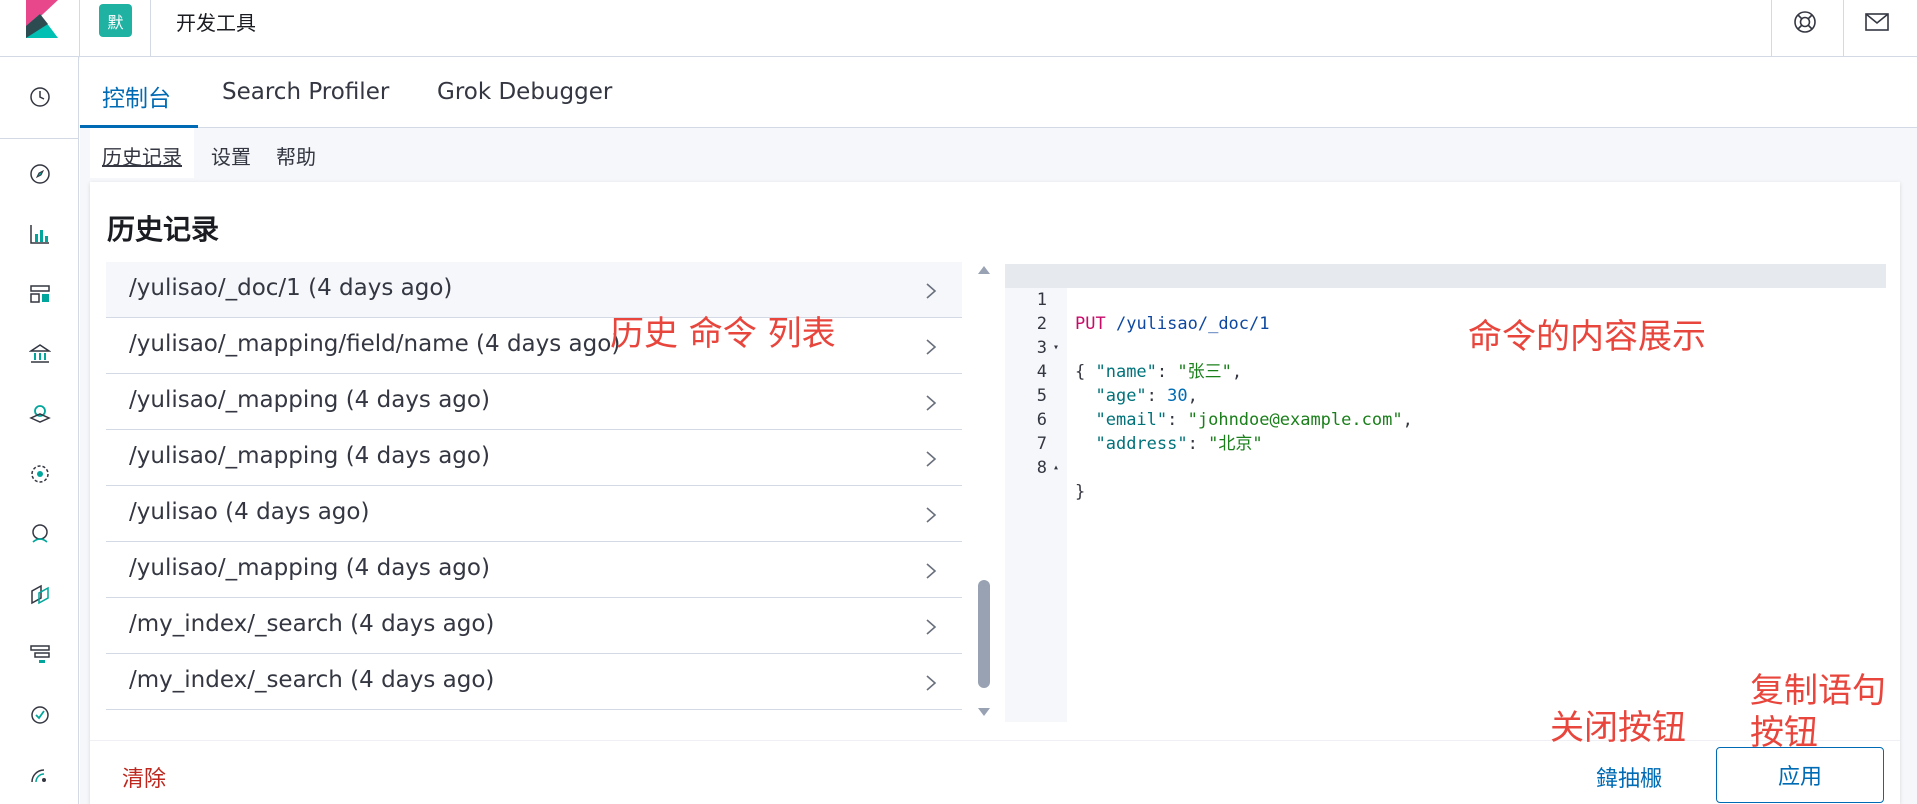 This screenshot has width=1917, height=804. I want to click on code-line: 7 ▴ }, so click(1061, 468).